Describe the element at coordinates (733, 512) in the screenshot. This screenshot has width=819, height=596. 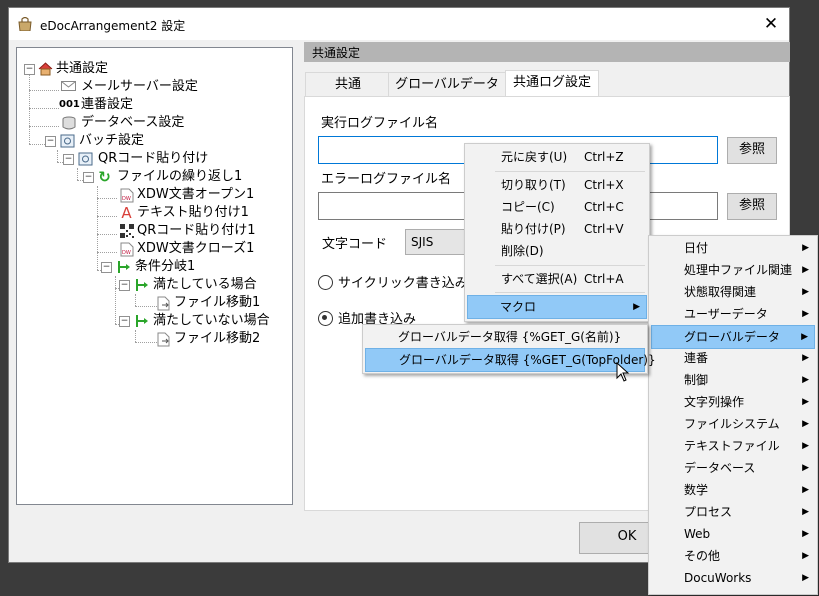
I see `macro-item-process: プロセス ▶` at that location.